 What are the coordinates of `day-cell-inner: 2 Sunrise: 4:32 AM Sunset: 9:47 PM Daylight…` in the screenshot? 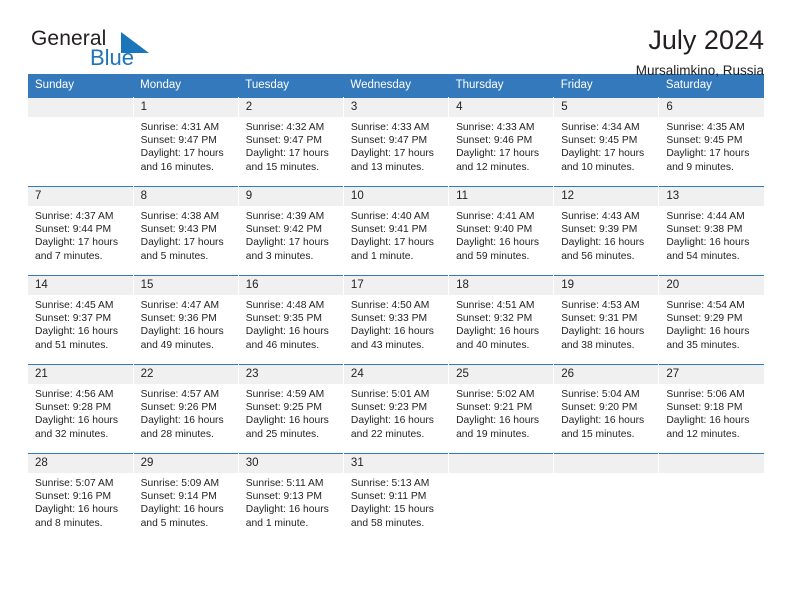 It's located at (290, 141).